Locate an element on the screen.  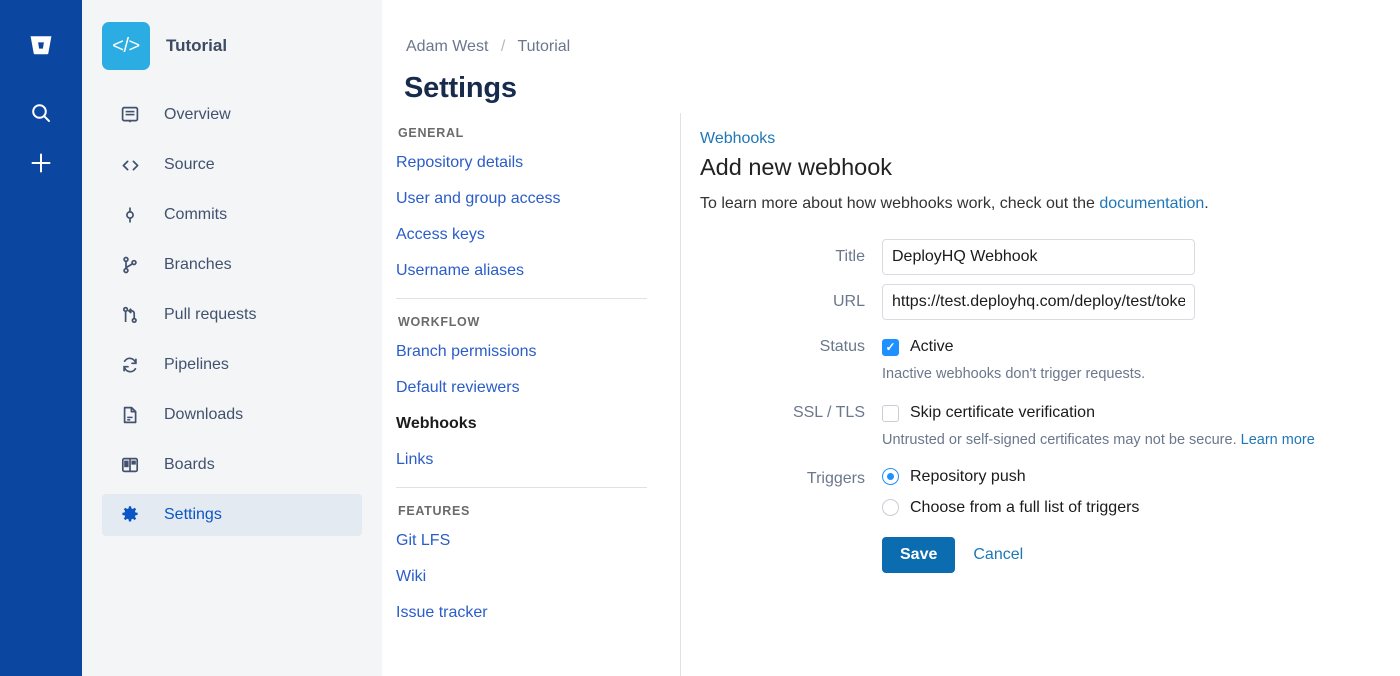
repository-header: </> Tutorial is located at coordinates (232, 35).